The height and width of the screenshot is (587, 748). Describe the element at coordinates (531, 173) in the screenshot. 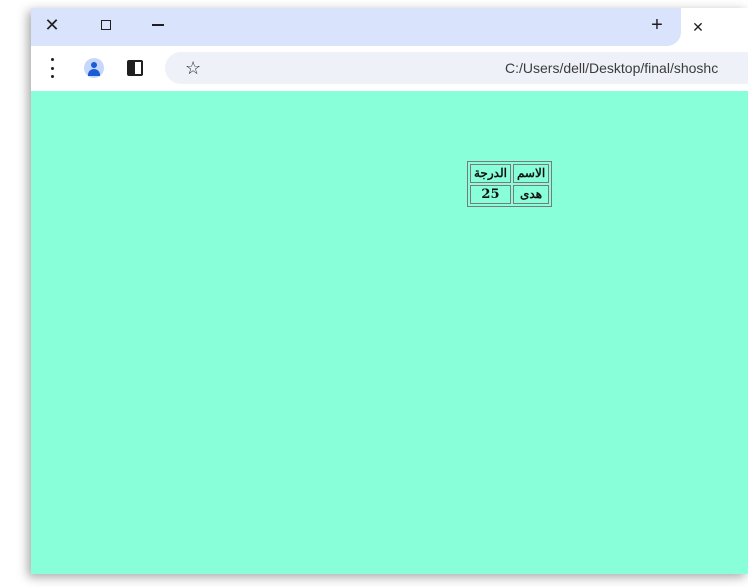

I see `header-name: الاسم` at that location.